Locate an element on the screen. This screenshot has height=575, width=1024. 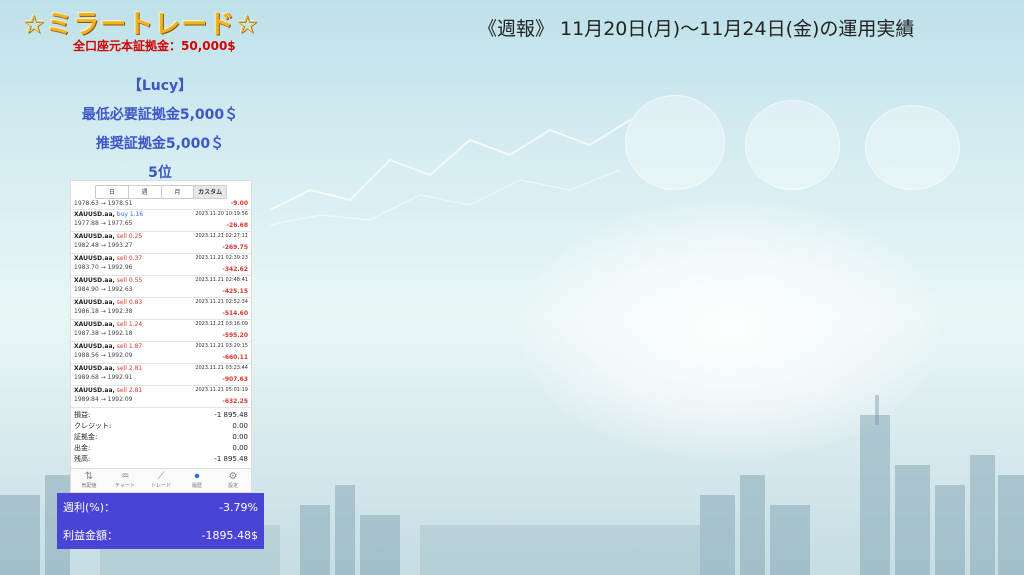
summary-row: 証拠金: 0.00 is located at coordinates (161, 437).